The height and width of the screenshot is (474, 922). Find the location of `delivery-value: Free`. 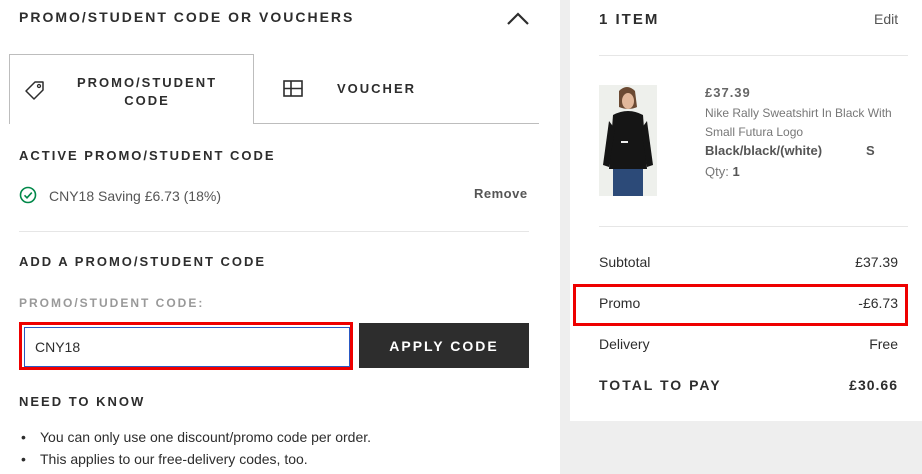

delivery-value: Free is located at coordinates (883, 344).